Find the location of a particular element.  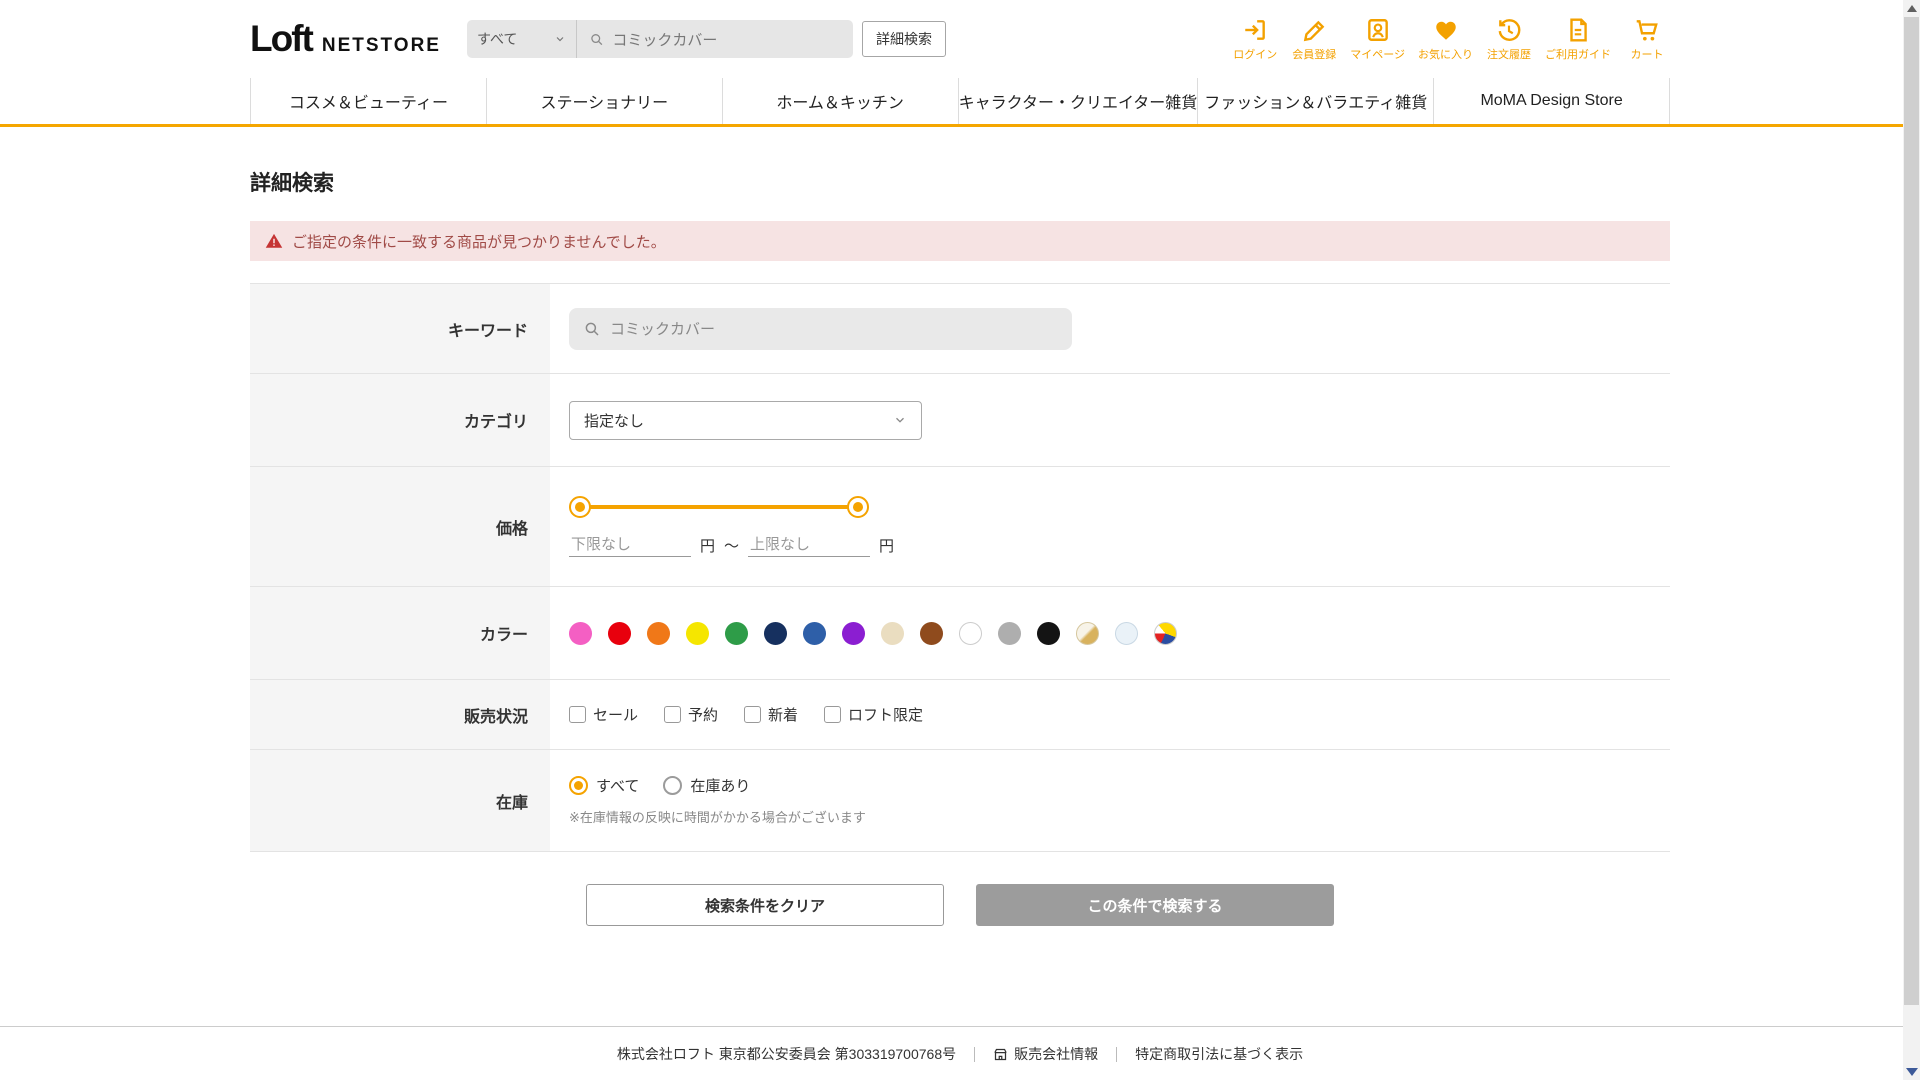

radio-all: すべて is located at coordinates (604, 785).